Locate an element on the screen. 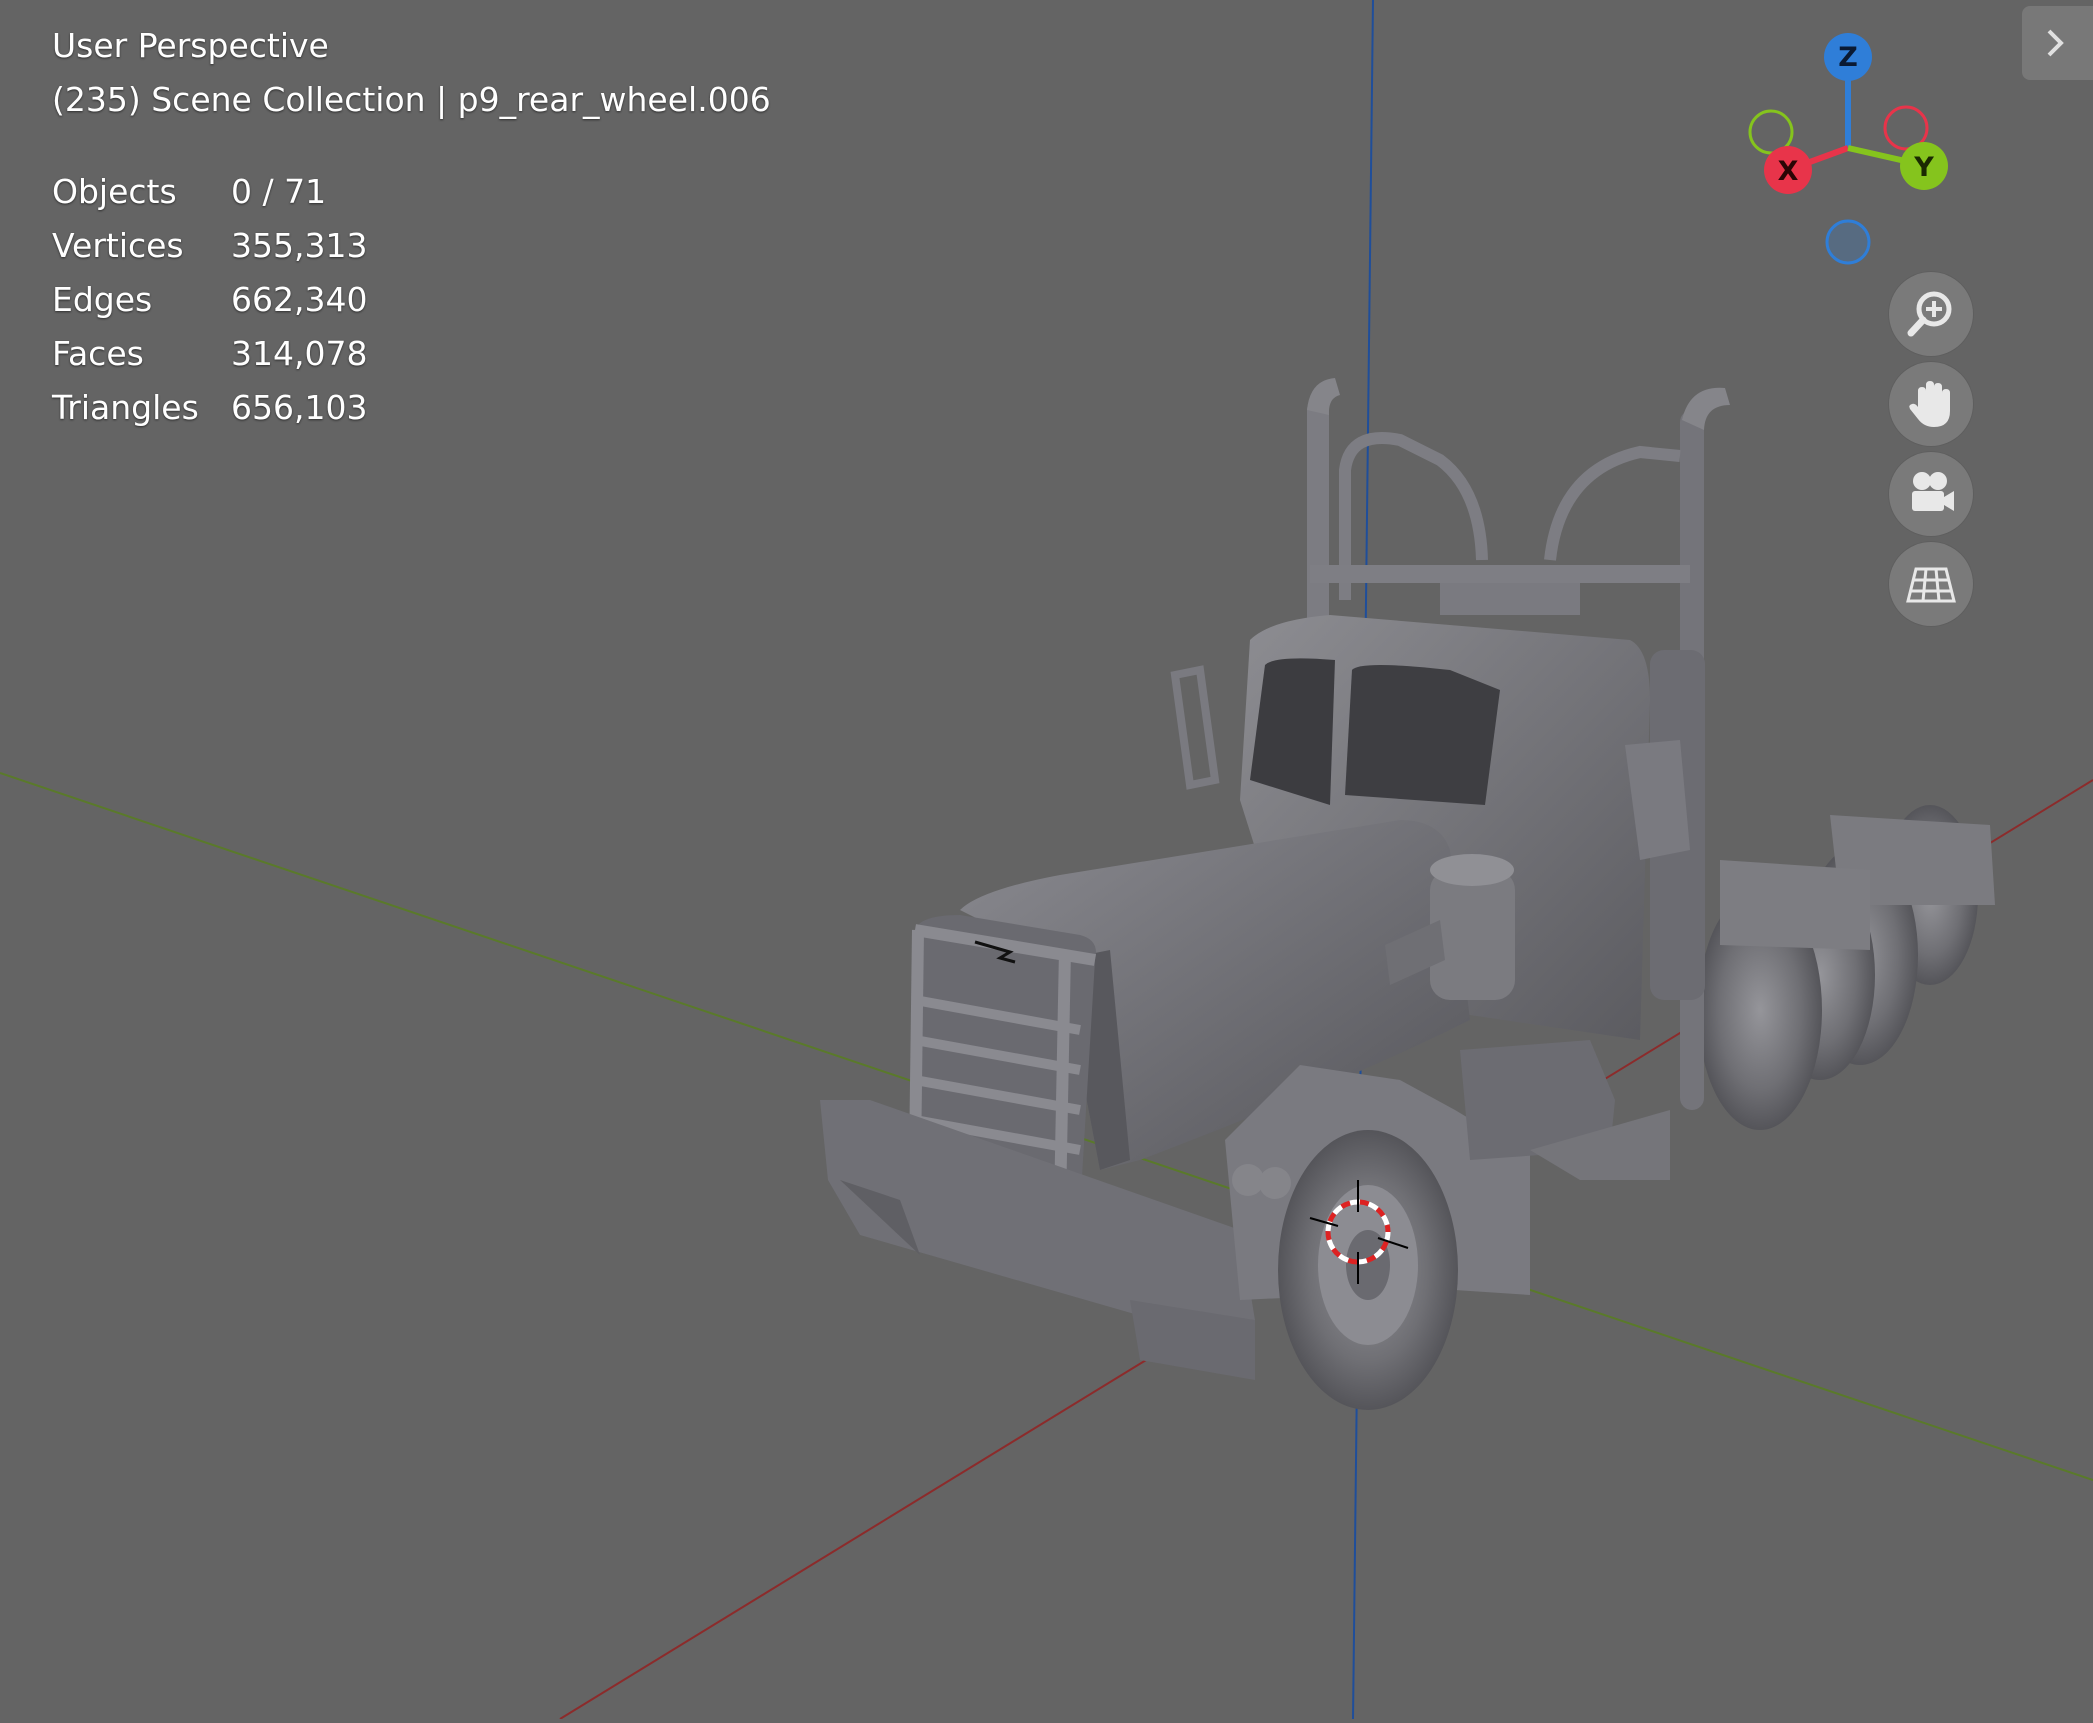 This screenshot has width=2093, height=1723. camera-view-button is located at coordinates (1931, 494).